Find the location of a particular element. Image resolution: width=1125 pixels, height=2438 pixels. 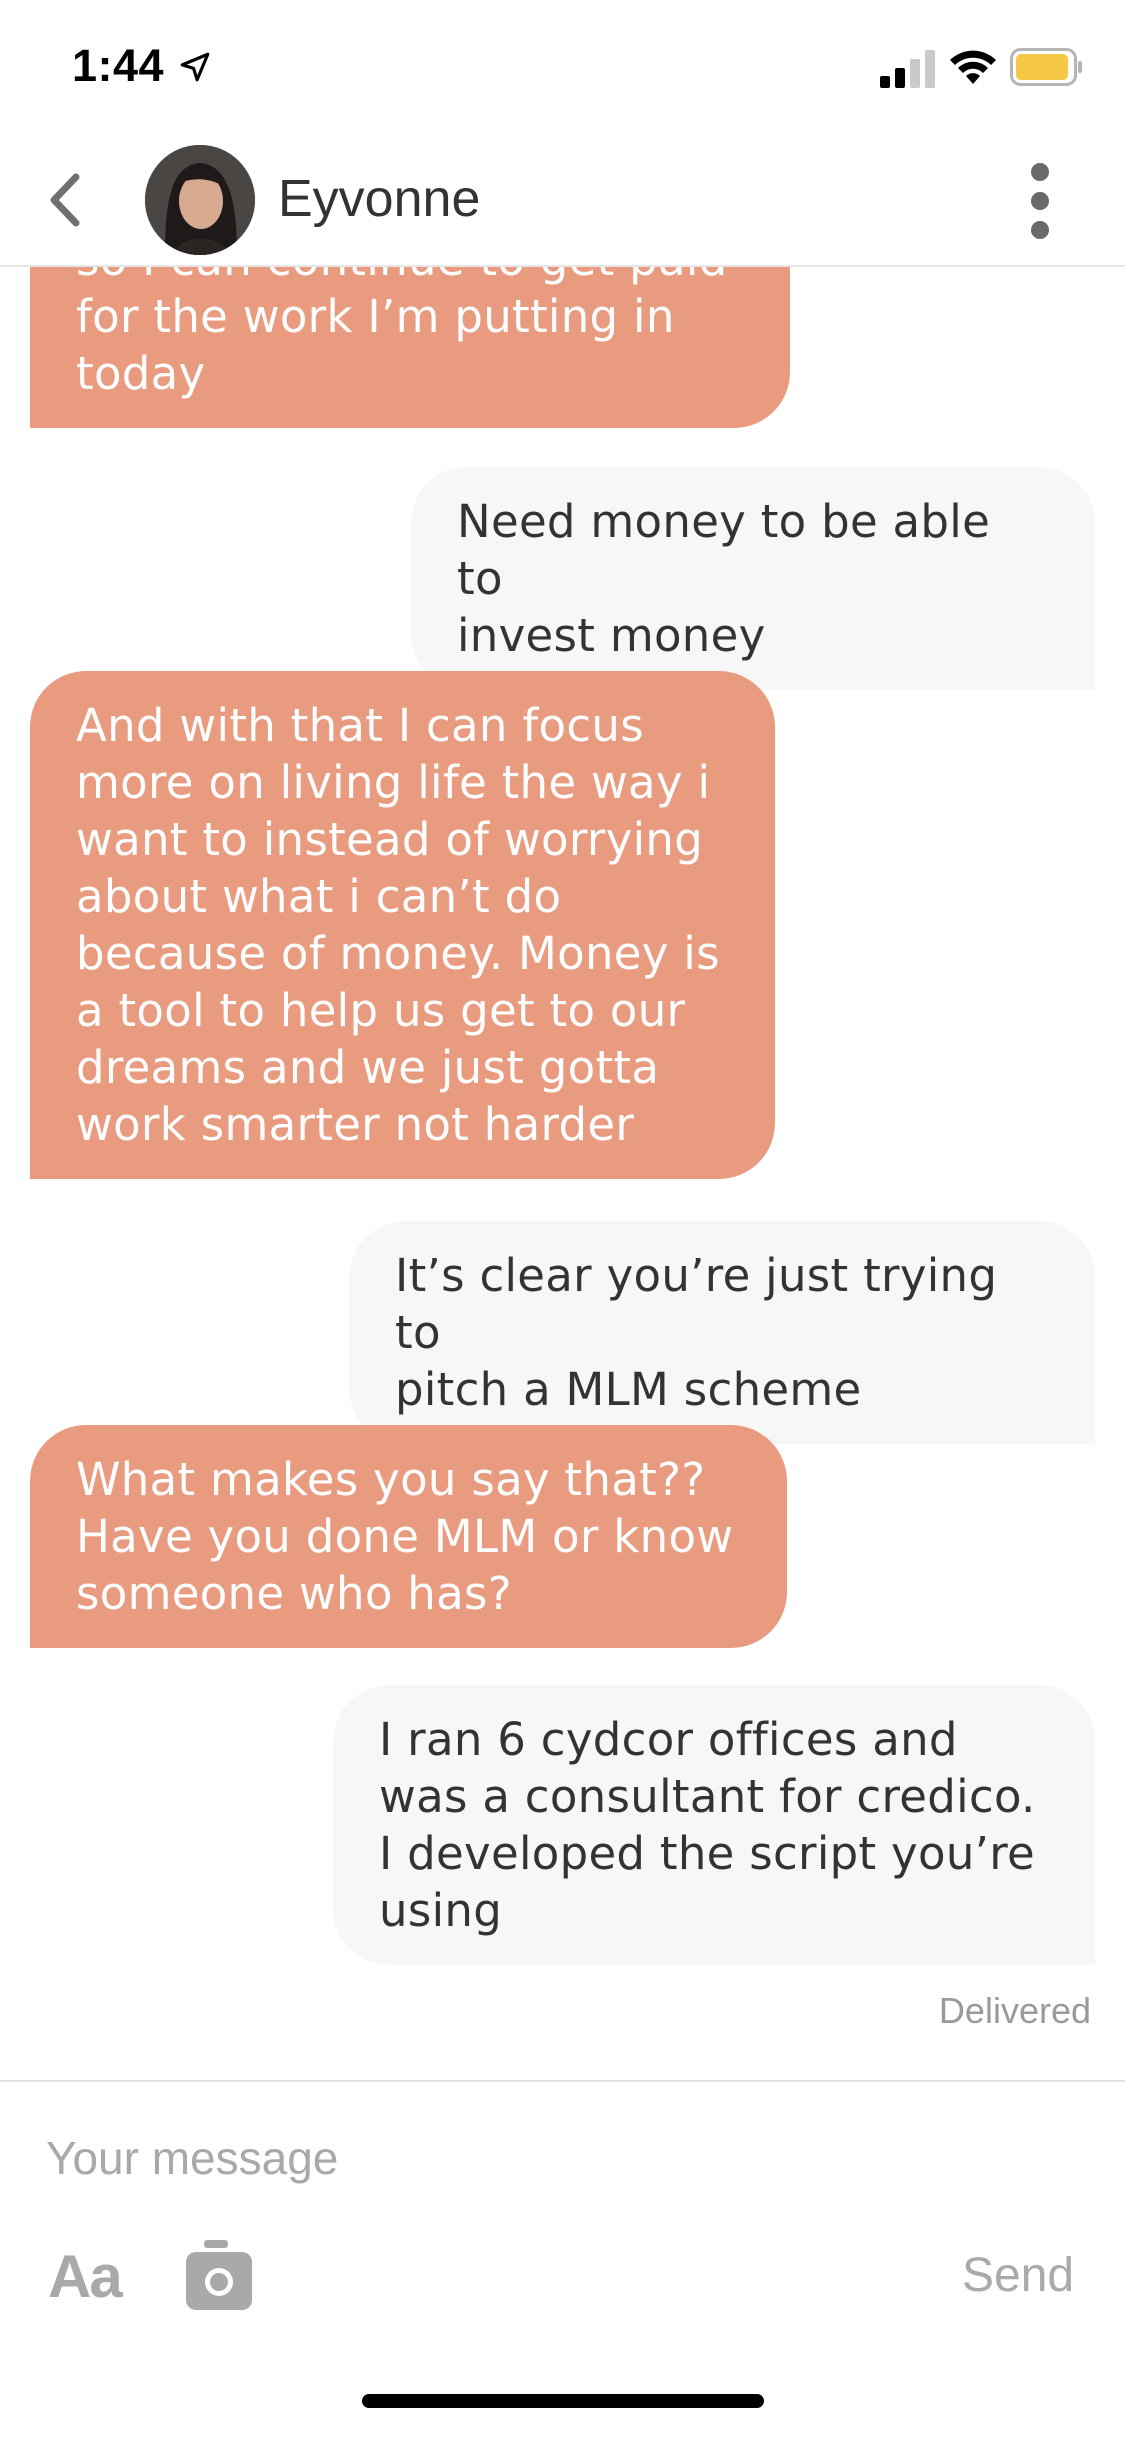

wifi-icon is located at coordinates (973, 67).